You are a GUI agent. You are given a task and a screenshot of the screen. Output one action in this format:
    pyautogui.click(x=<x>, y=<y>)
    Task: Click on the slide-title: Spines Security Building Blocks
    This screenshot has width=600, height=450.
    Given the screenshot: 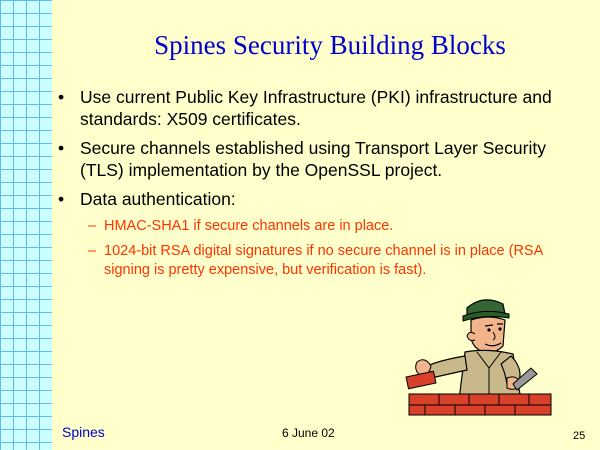 What is the action you would take?
    pyautogui.click(x=330, y=45)
    